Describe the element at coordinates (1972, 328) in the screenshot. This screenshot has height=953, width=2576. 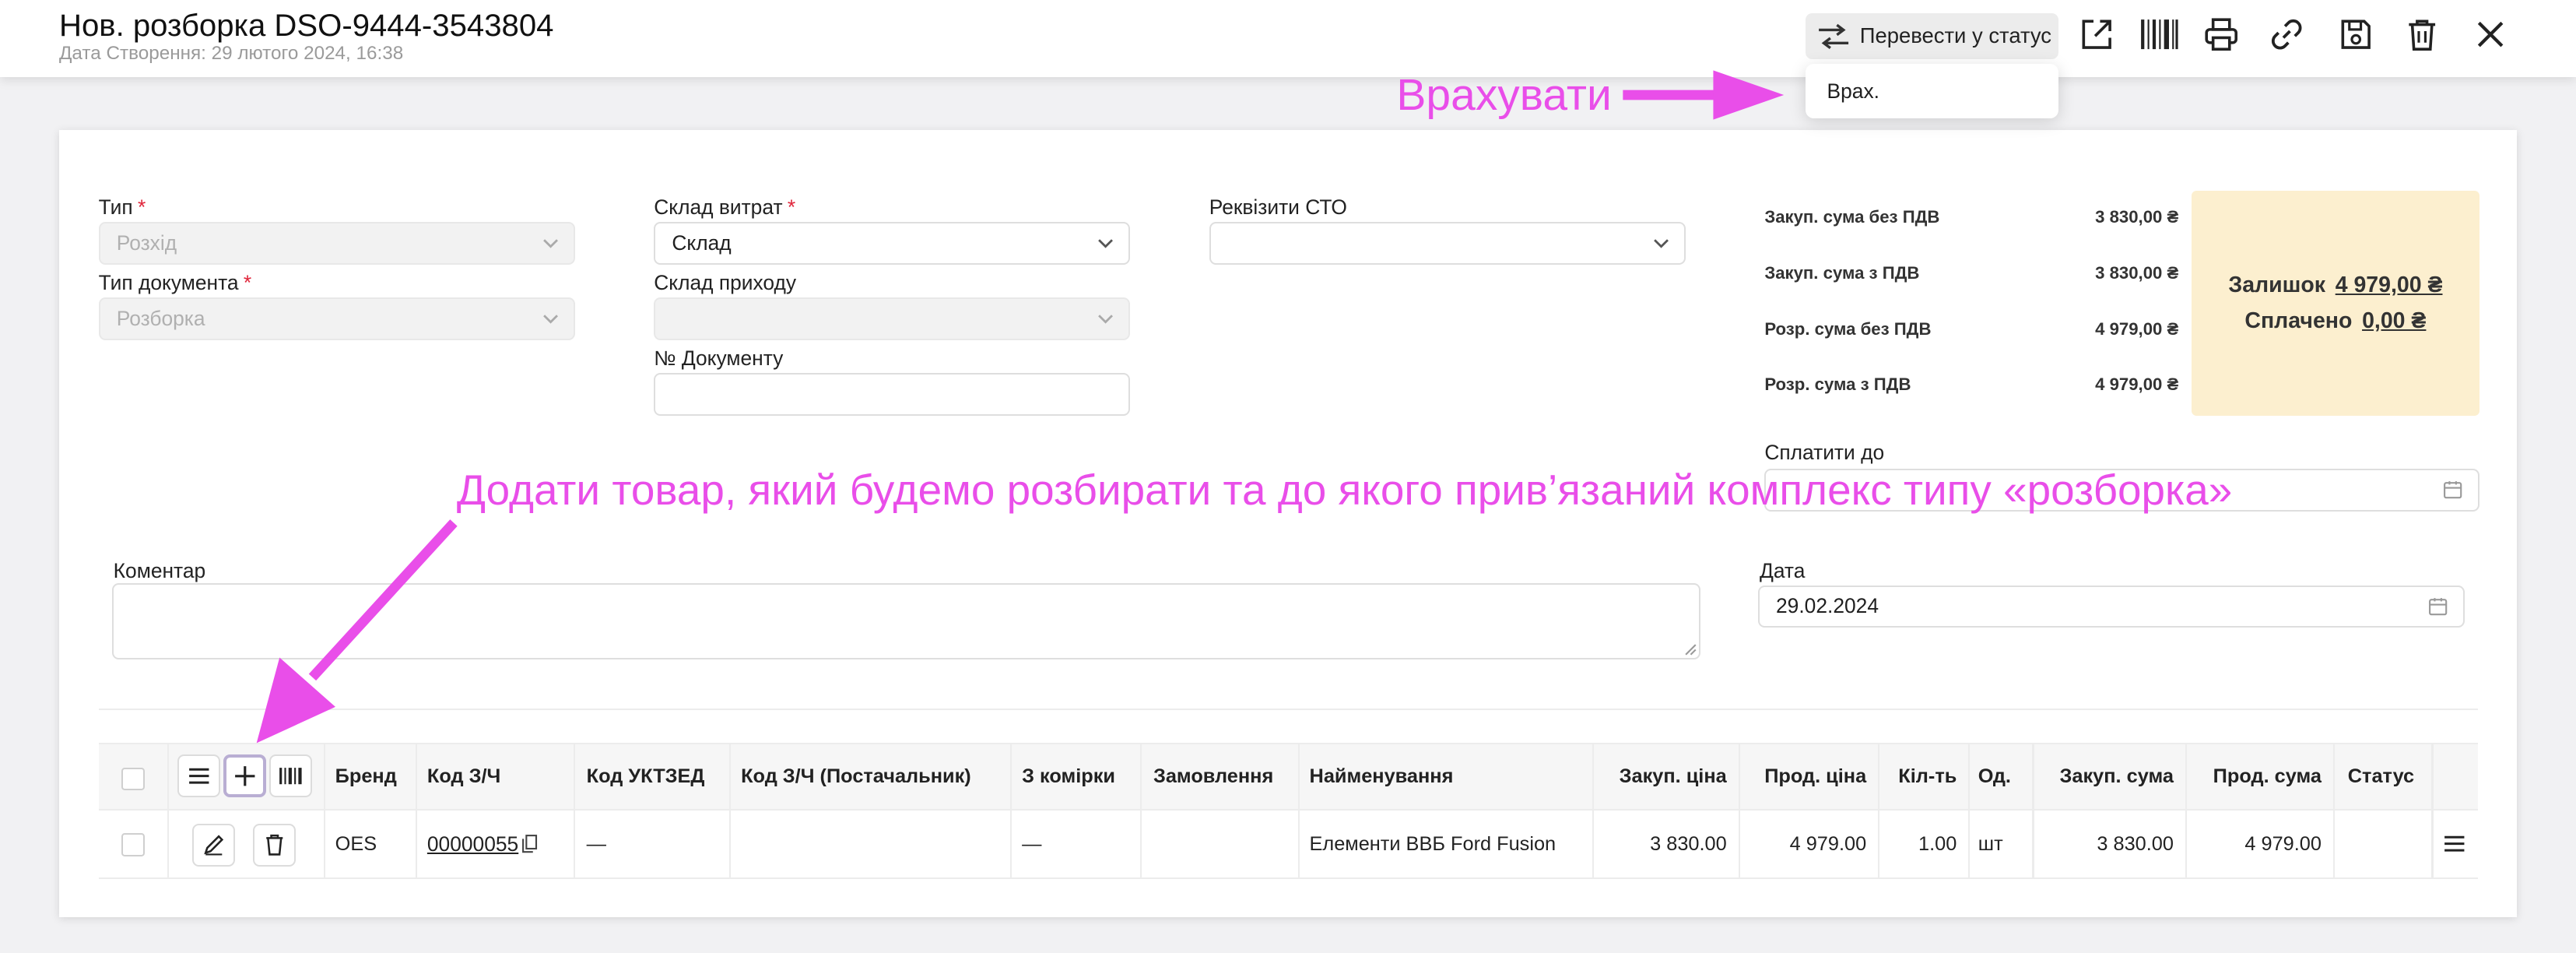
I see `sum-row: Розр. сума без ПДВ 4 979,00 ₴` at that location.